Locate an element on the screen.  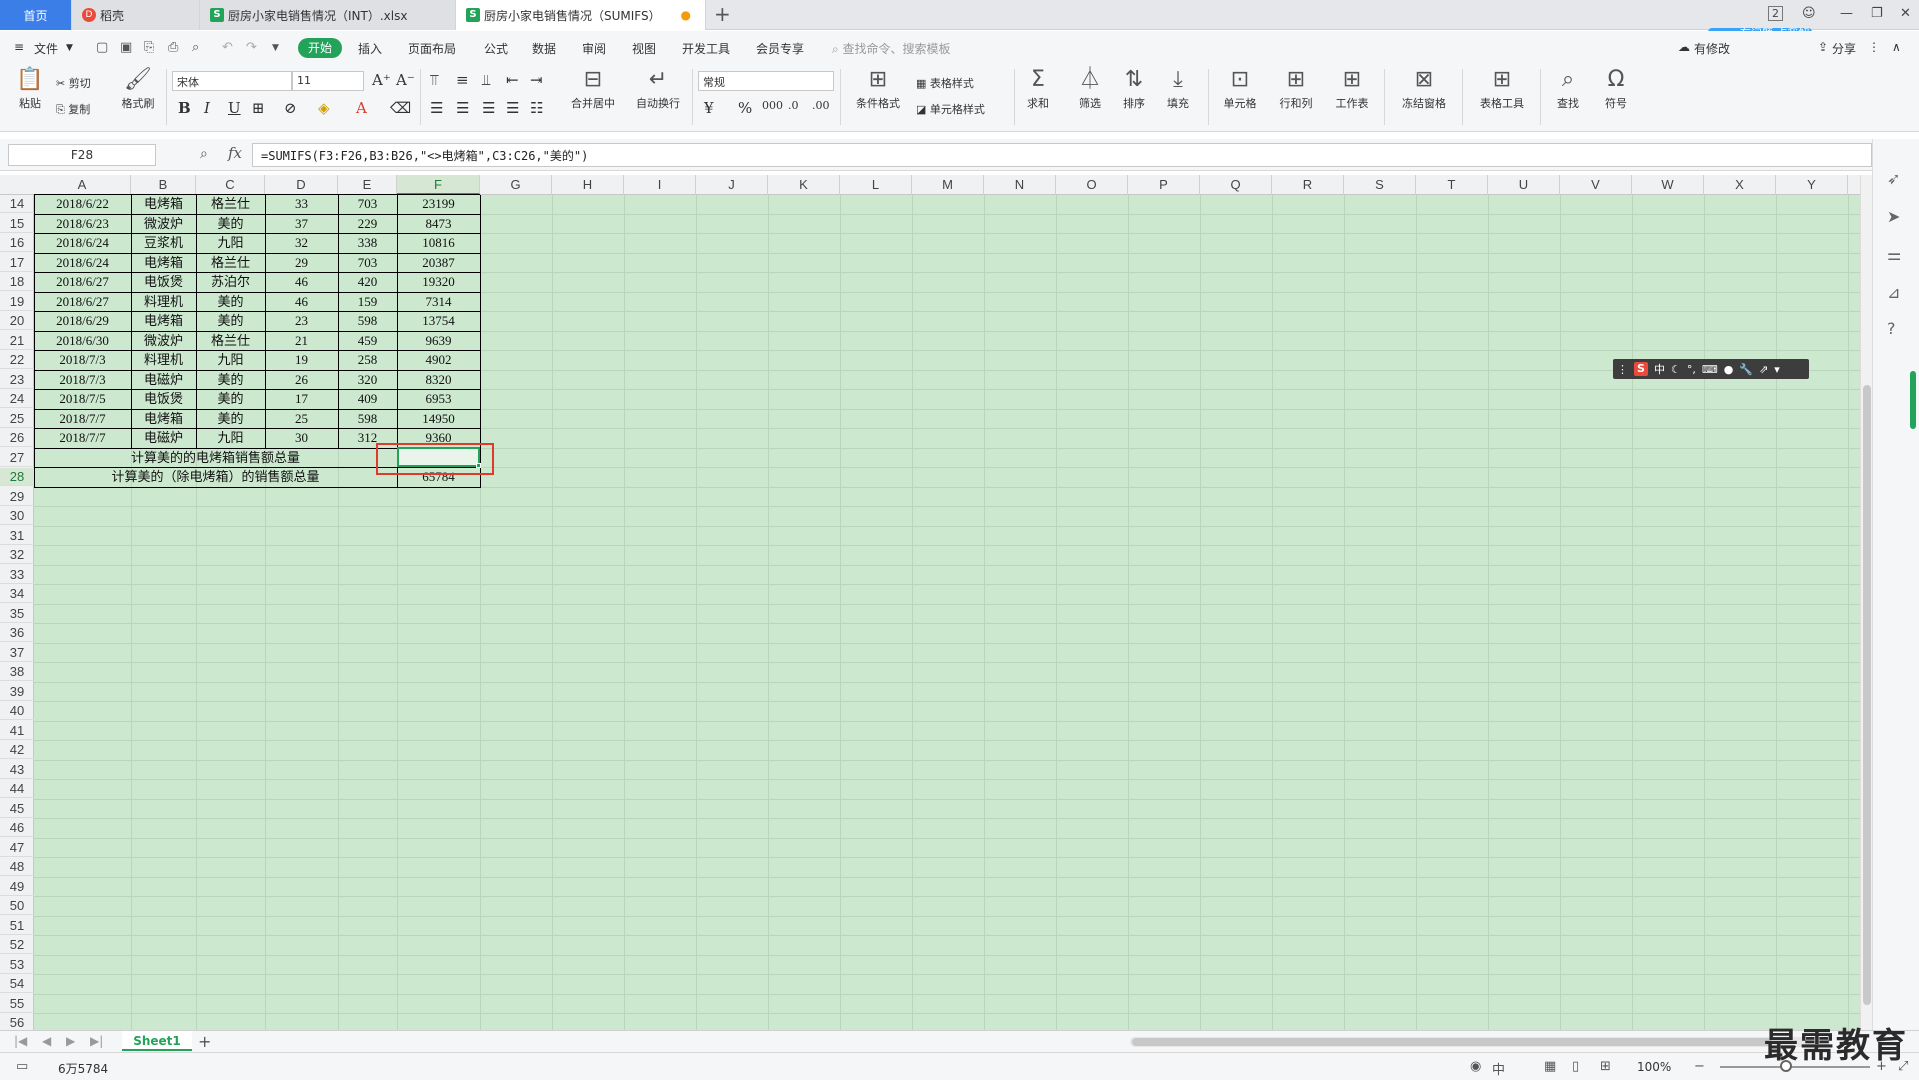
cell-product: 电饭煲 is located at coordinates (163, 282).